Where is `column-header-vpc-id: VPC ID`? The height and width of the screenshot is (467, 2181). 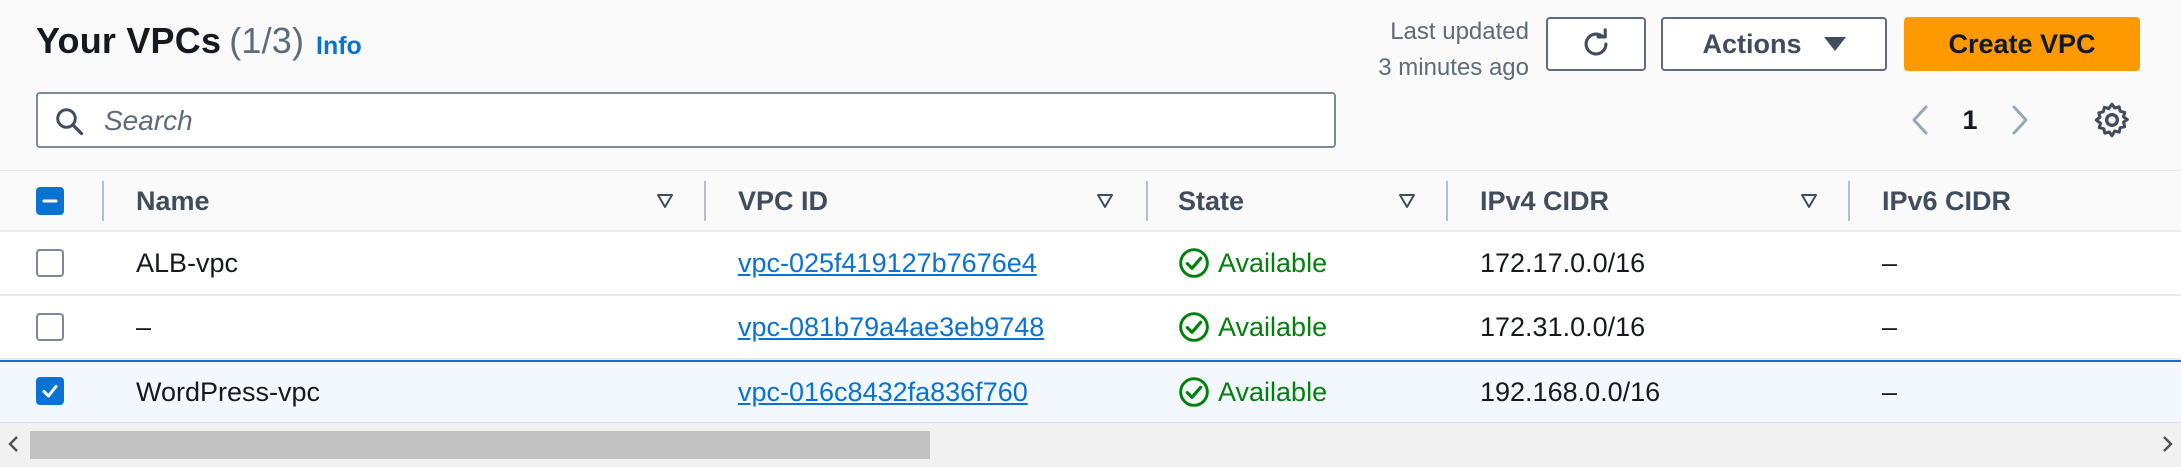
column-header-vpc-id: VPC ID is located at coordinates (783, 201).